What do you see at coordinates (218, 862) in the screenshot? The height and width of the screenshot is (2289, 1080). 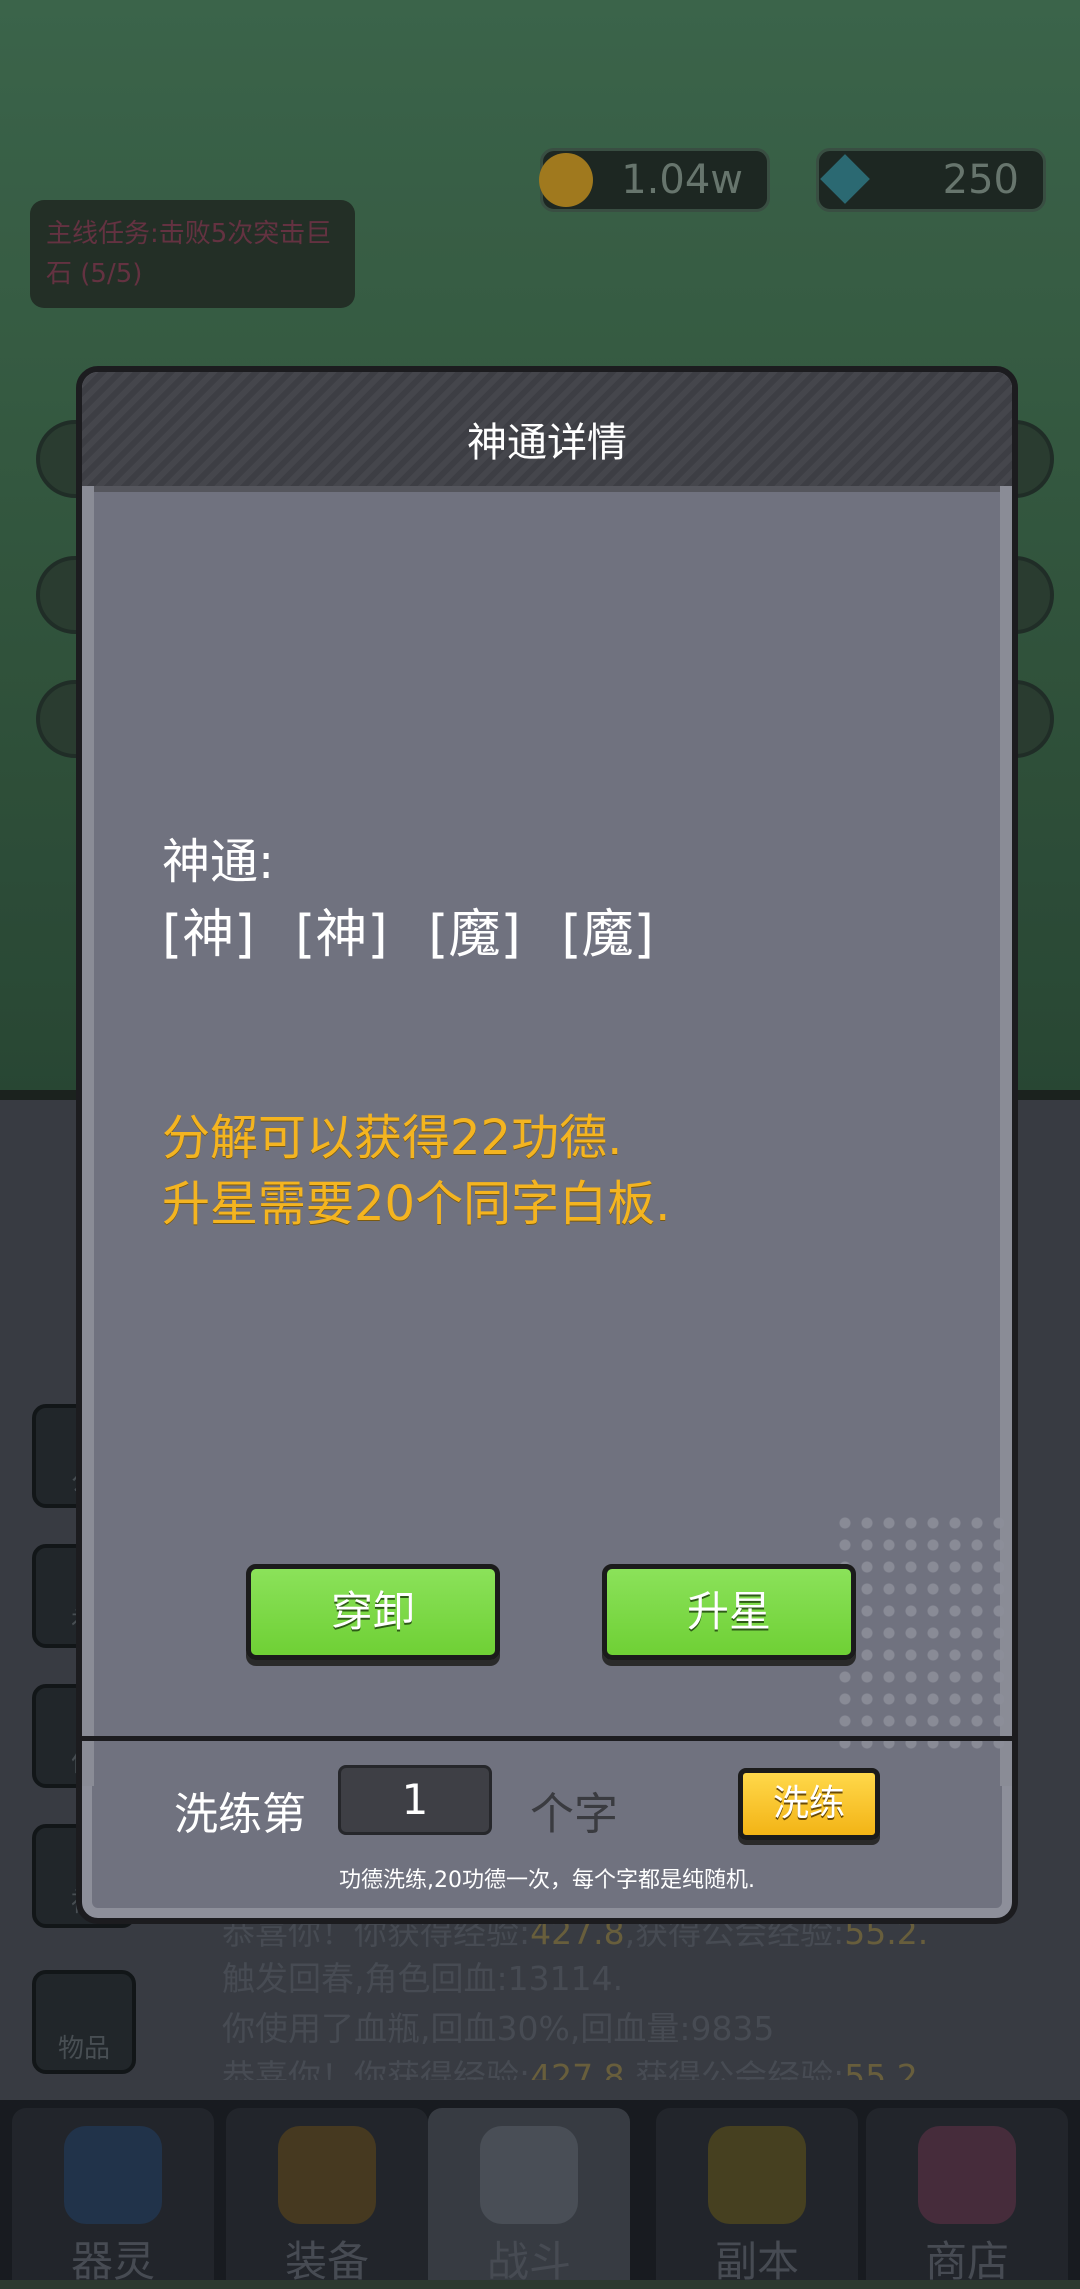 I see `skill-label: 神通:` at bounding box center [218, 862].